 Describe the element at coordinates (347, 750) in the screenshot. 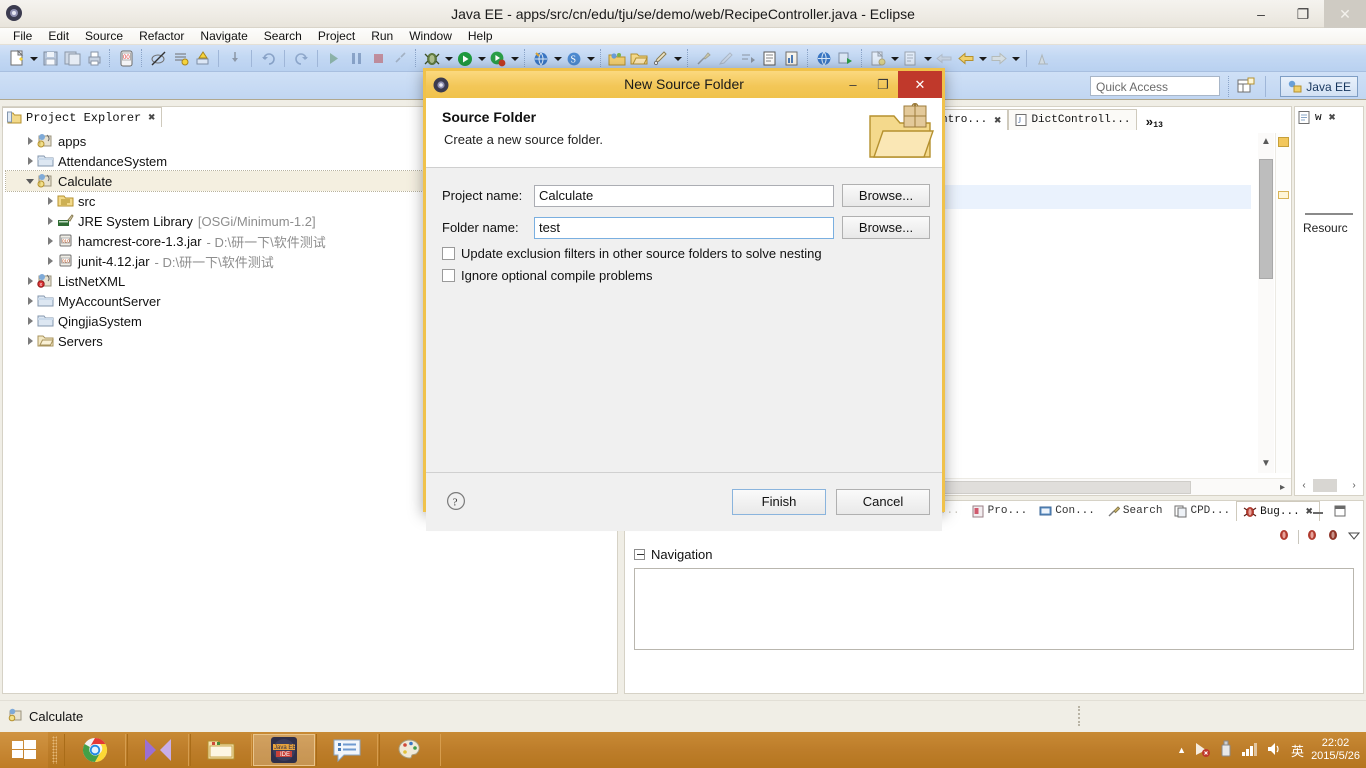

I see `taskbar-item-notes` at that location.